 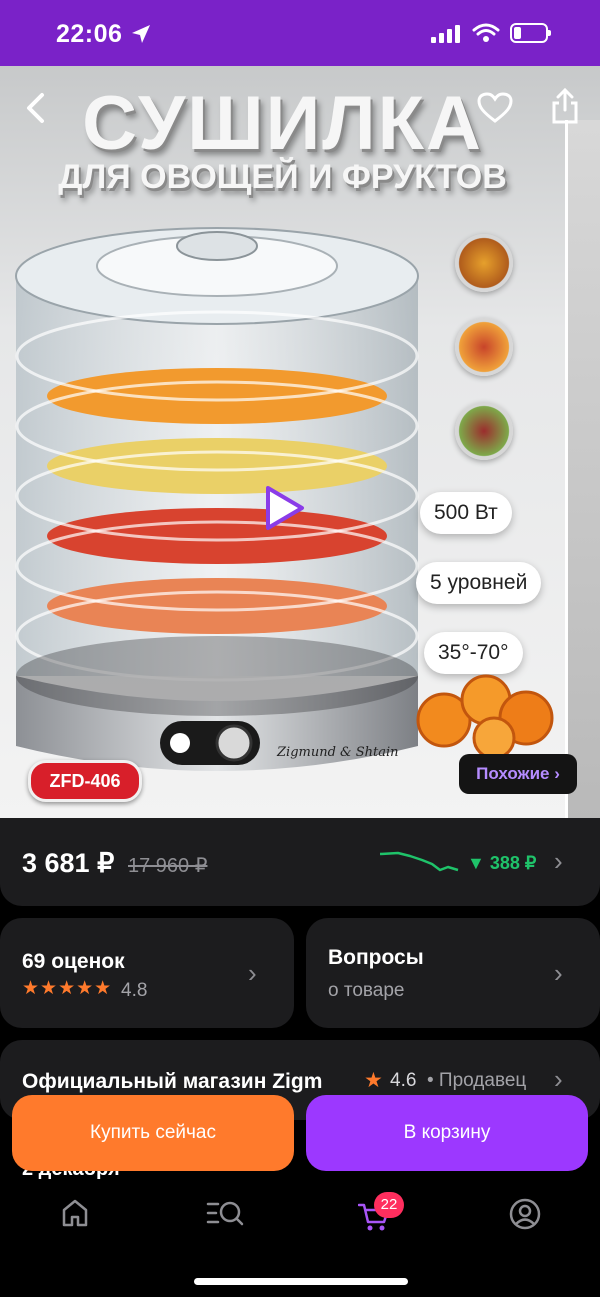 What do you see at coordinates (225, 1213) in the screenshot?
I see `catalog-search-icon` at bounding box center [225, 1213].